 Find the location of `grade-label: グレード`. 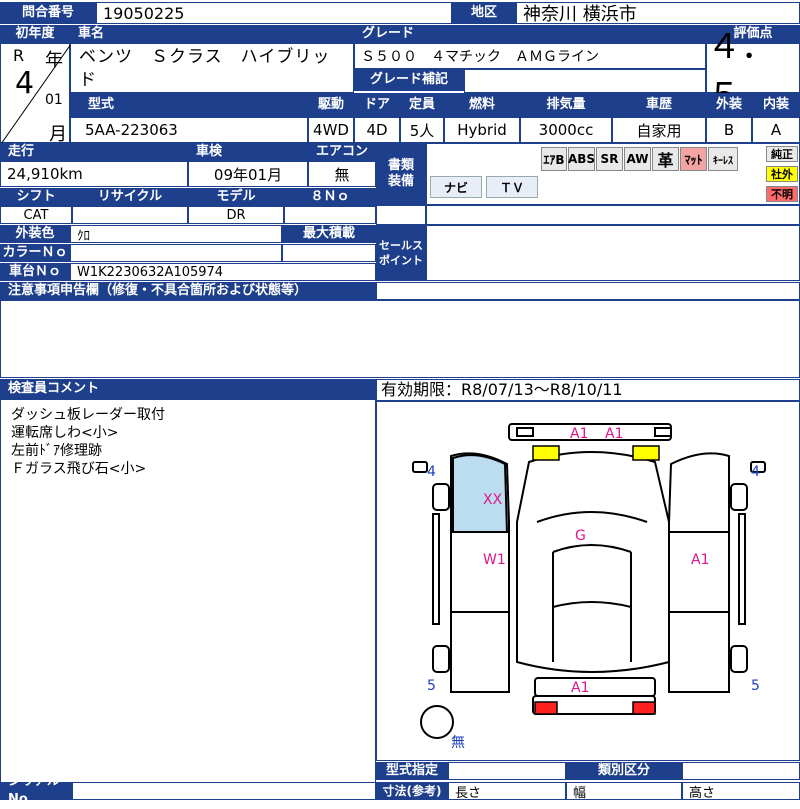

grade-label: グレード is located at coordinates (530, 34).